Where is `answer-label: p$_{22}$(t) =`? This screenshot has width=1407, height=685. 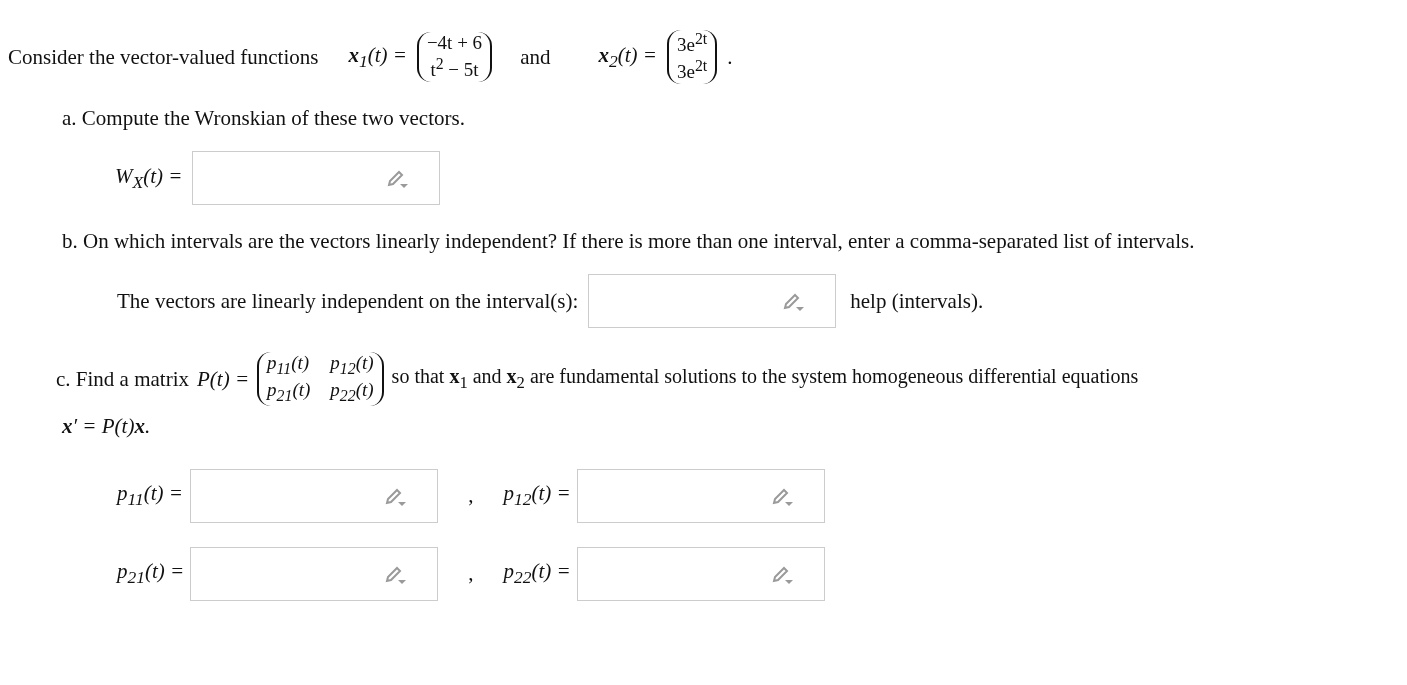 answer-label: p$_{22}$(t) = is located at coordinates (537, 574).